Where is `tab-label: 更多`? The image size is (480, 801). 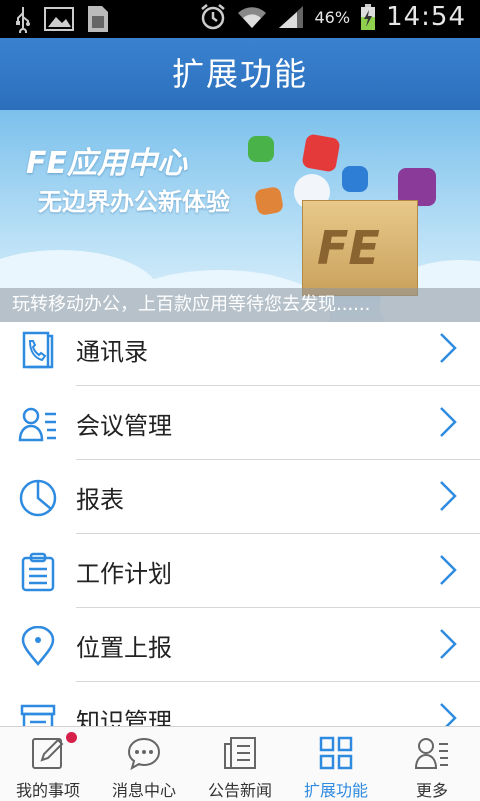 tab-label: 更多 is located at coordinates (431, 790).